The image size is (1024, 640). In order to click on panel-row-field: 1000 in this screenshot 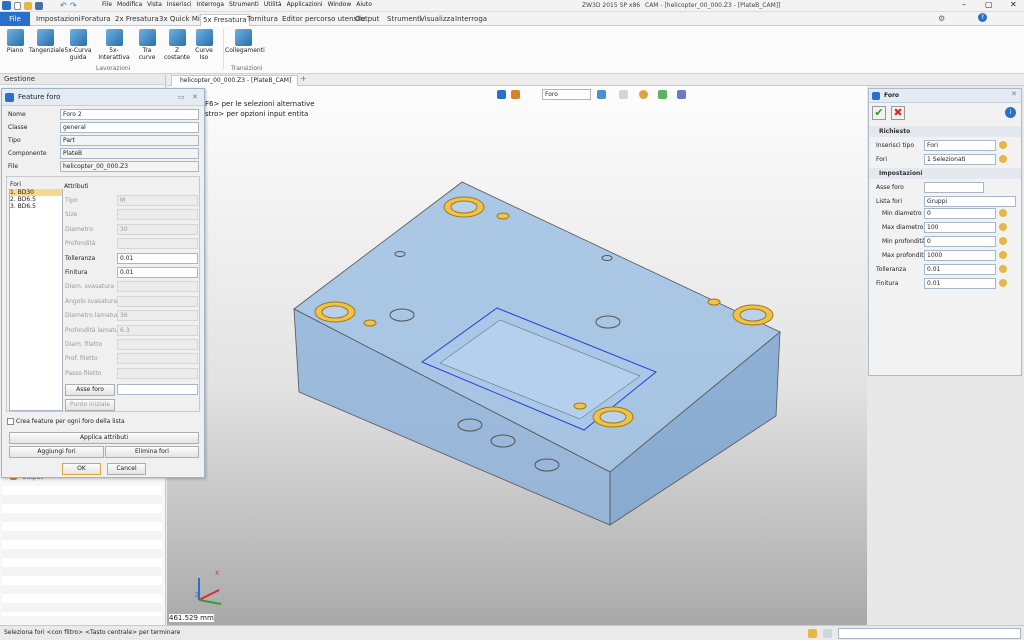, I will do `click(960, 255)`.